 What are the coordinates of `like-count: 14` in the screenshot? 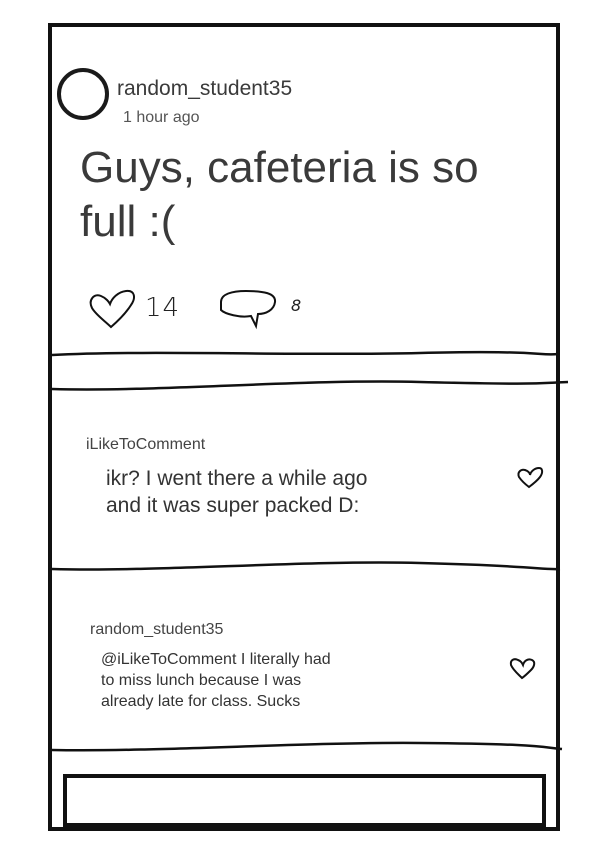 It's located at (163, 308).